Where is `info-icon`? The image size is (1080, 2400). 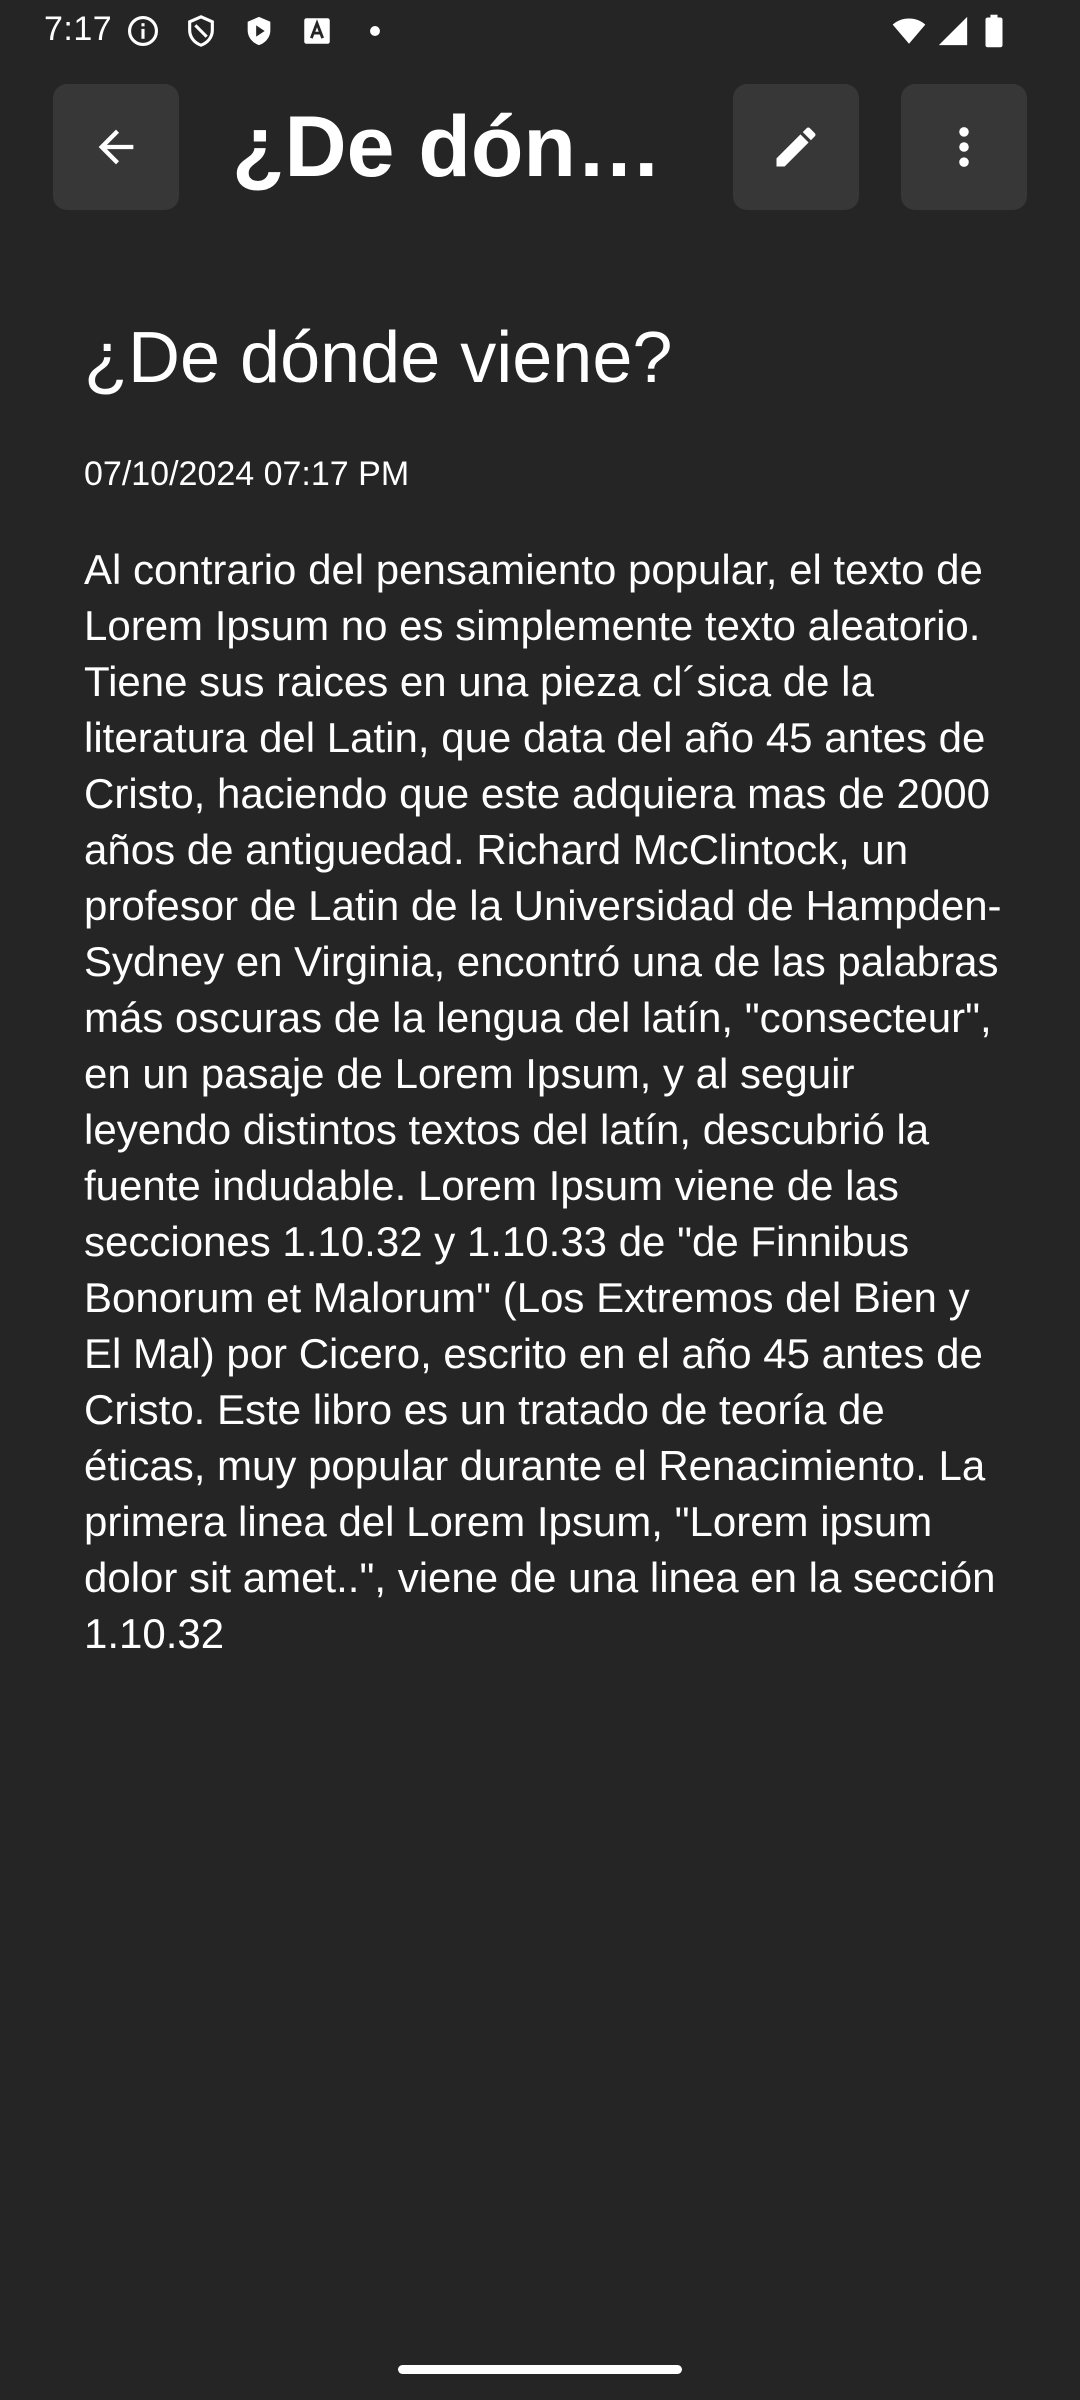 info-icon is located at coordinates (143, 31).